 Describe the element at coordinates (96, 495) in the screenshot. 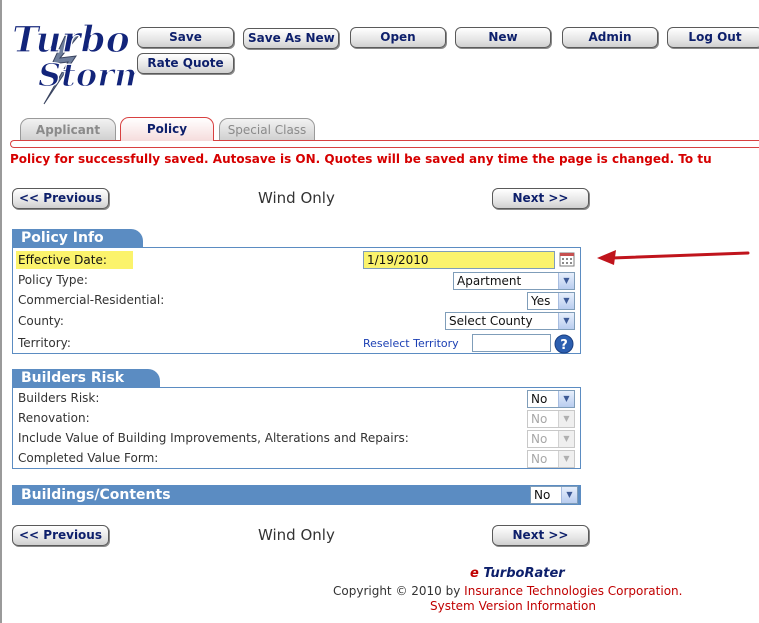

I see `buildings-contents-title: Buildings/Contents` at that location.